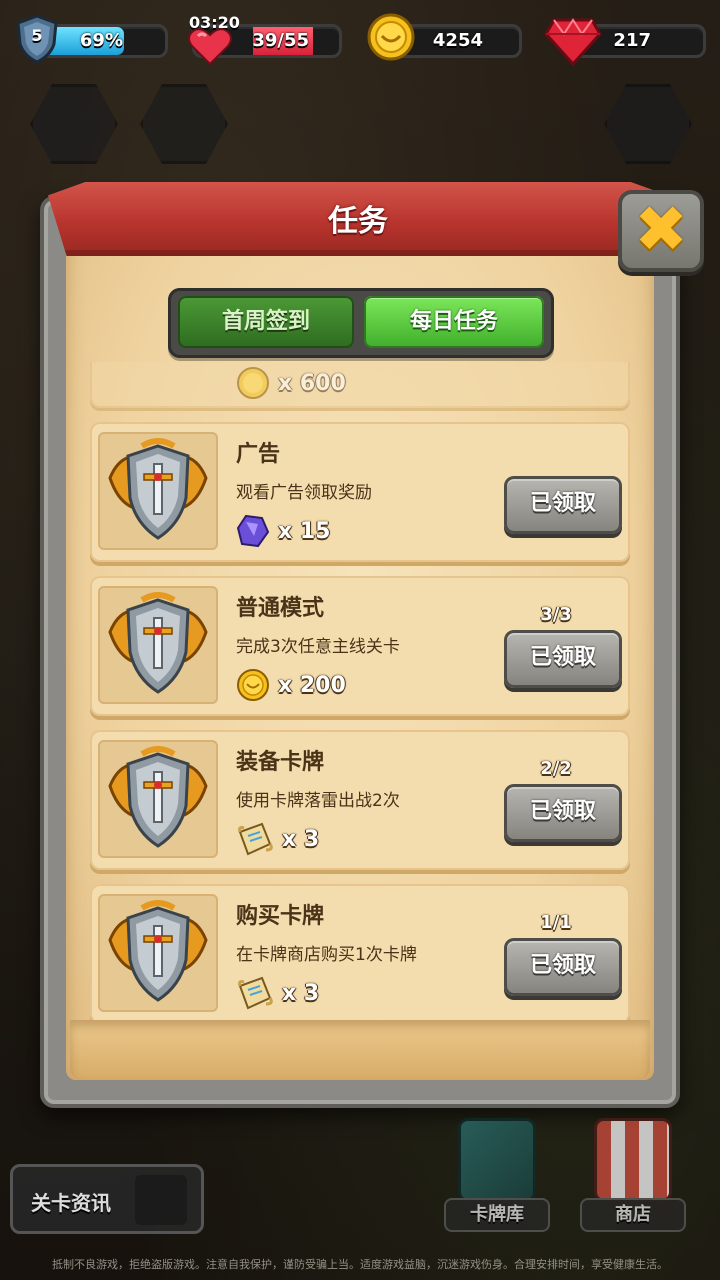 The height and width of the screenshot is (1280, 720). Describe the element at coordinates (454, 322) in the screenshot. I see `tab-daily-tasks: 每日任务` at that location.